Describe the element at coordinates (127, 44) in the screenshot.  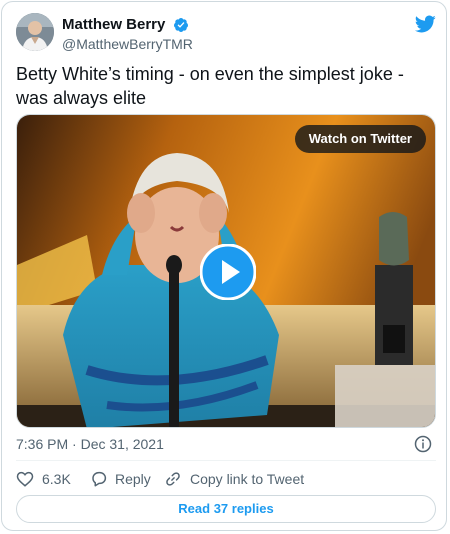
I see `author-handle: @MatthewBerryTMR` at that location.